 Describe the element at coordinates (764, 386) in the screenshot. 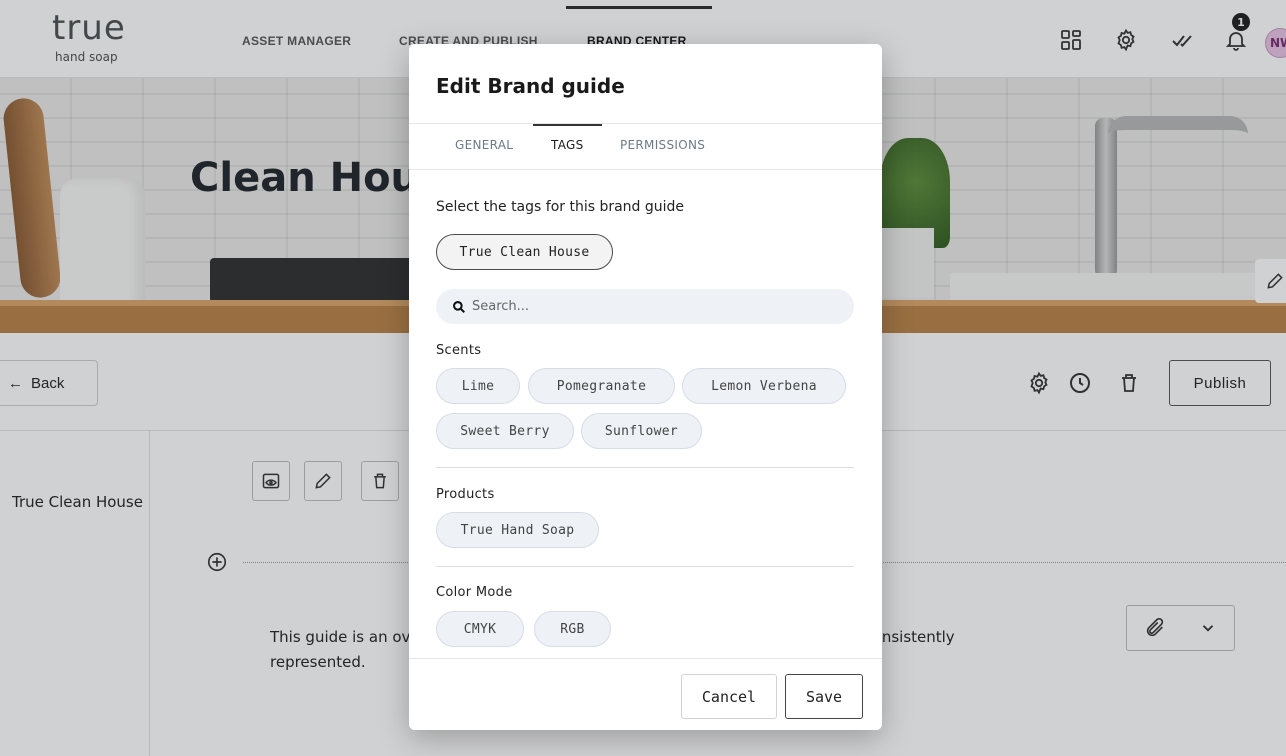

I see `tag-chip-lemon-verbena: Lemon Verbena` at that location.